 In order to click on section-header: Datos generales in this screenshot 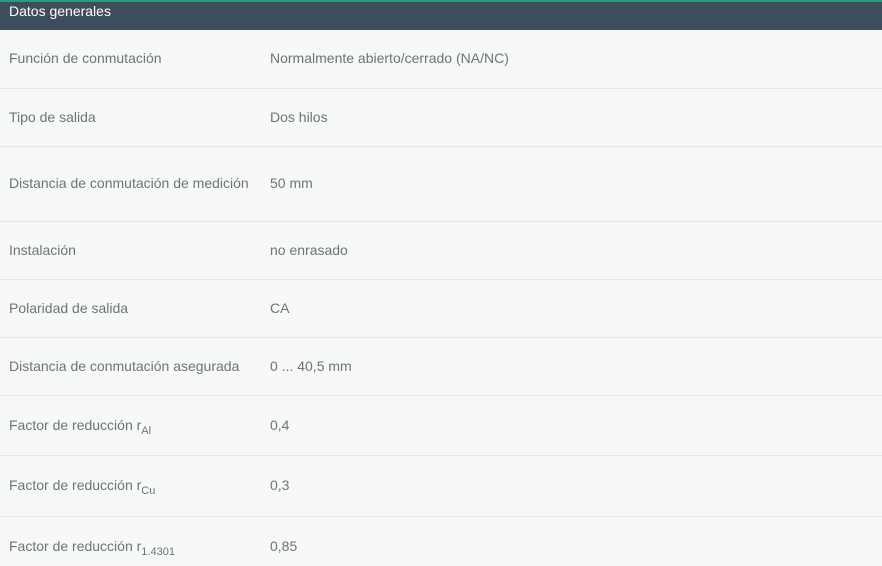, I will do `click(441, 15)`.